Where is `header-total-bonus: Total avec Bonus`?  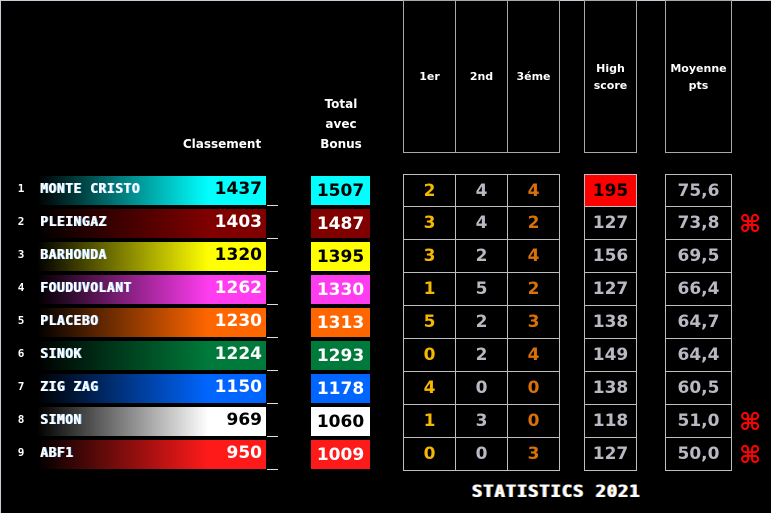 header-total-bonus: Total avec Bonus is located at coordinates (341, 124).